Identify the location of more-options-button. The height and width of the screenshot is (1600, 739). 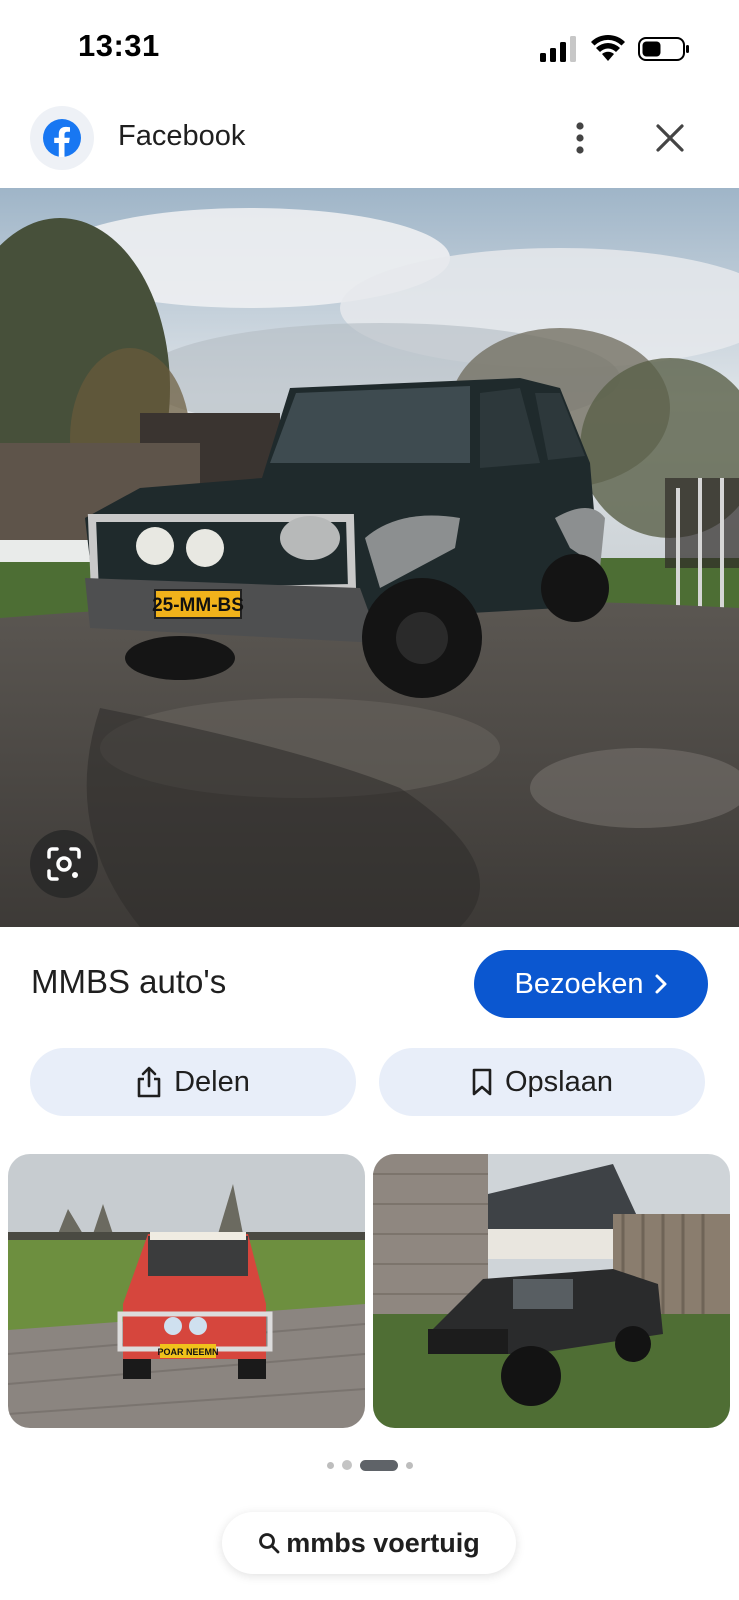
(580, 138).